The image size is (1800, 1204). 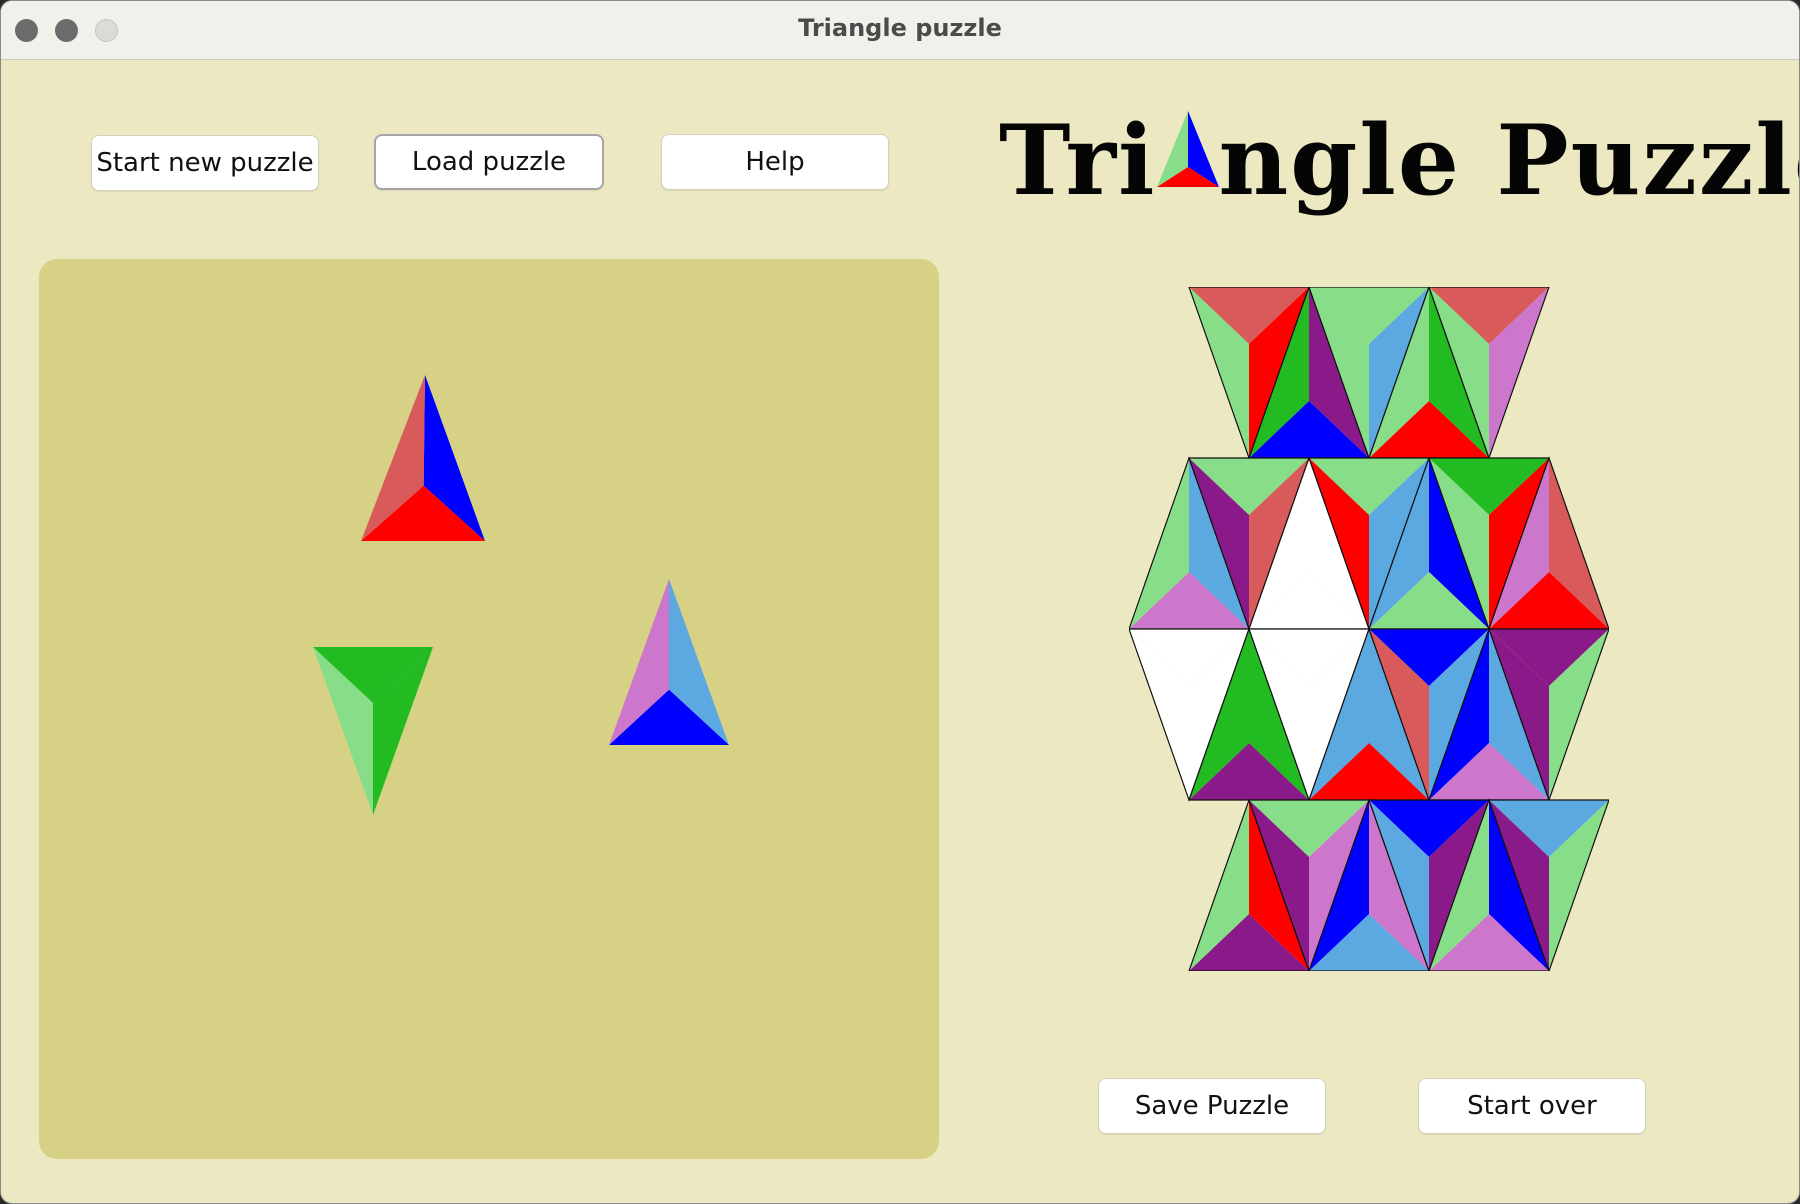 What do you see at coordinates (489, 162) in the screenshot?
I see `load-puzzle-button: Load puzzle` at bounding box center [489, 162].